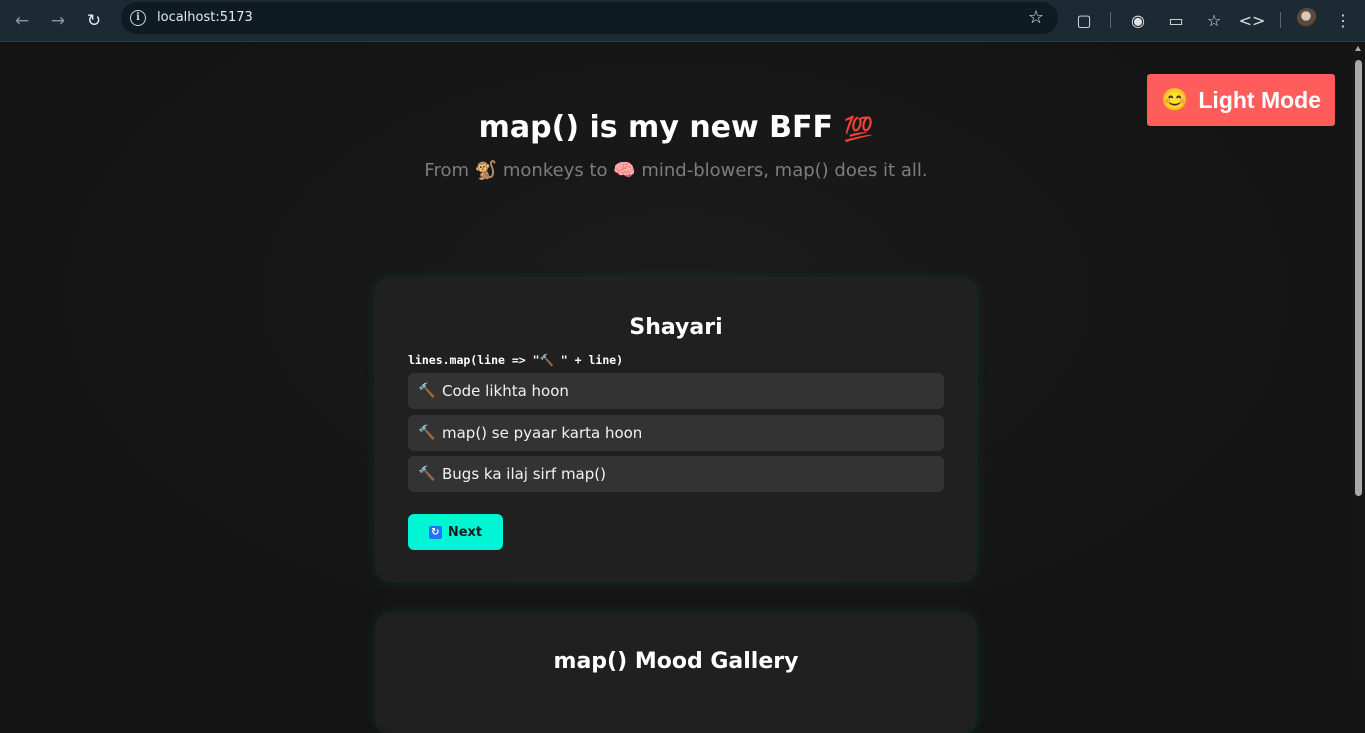  Describe the element at coordinates (676, 327) in the screenshot. I see `shayari-title: Shayari` at that location.